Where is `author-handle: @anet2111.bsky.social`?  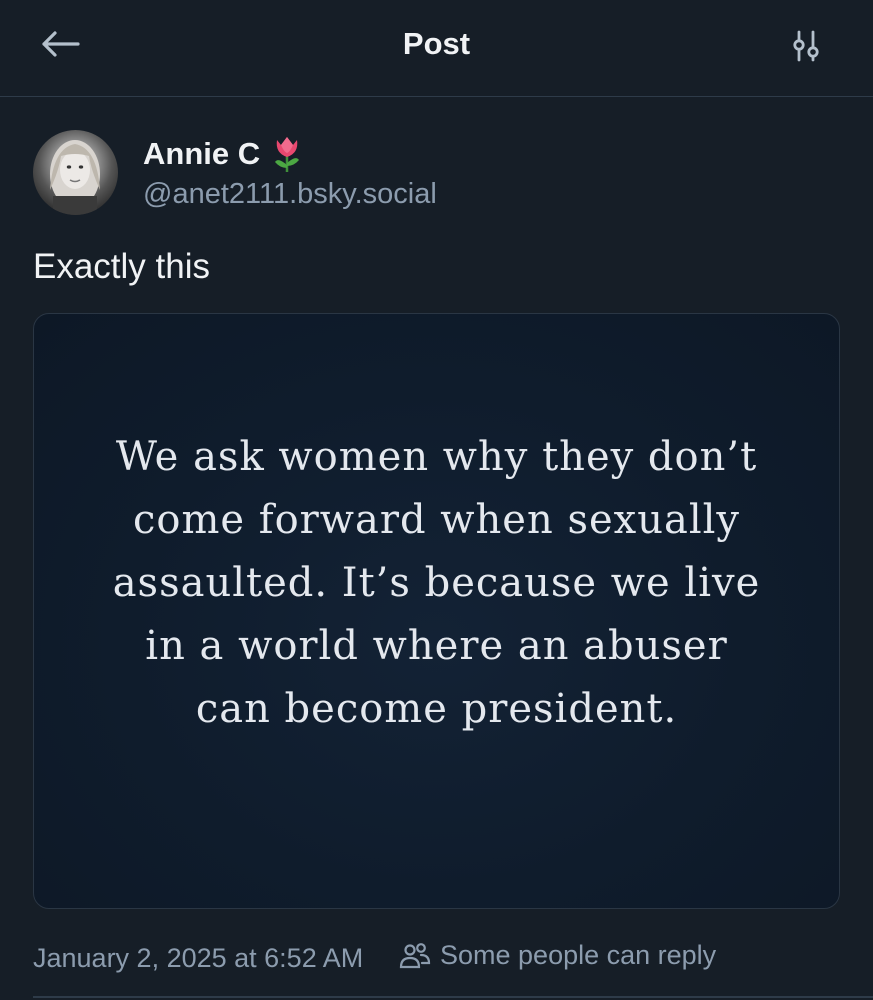 author-handle: @anet2111.bsky.social is located at coordinates (290, 194).